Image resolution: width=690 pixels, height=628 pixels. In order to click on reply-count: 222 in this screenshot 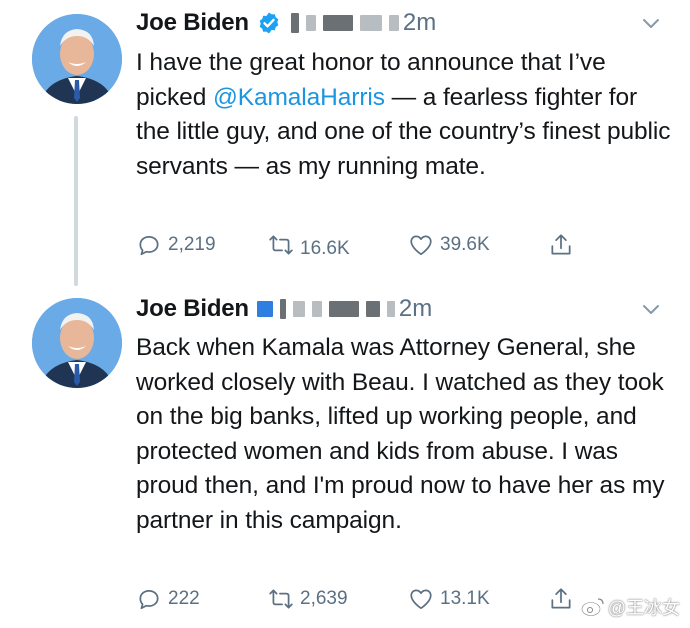, I will do `click(184, 598)`.